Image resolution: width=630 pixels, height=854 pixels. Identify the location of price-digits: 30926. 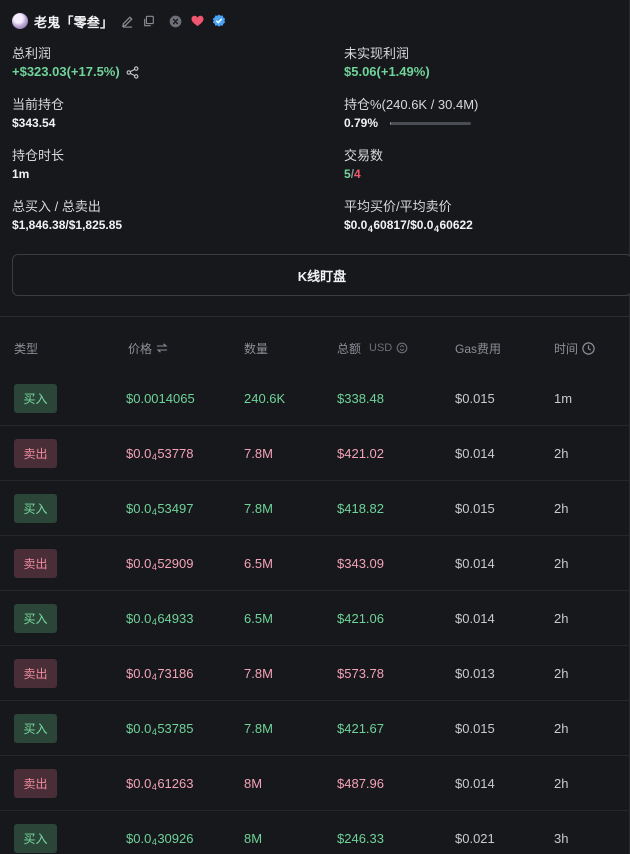
(175, 838).